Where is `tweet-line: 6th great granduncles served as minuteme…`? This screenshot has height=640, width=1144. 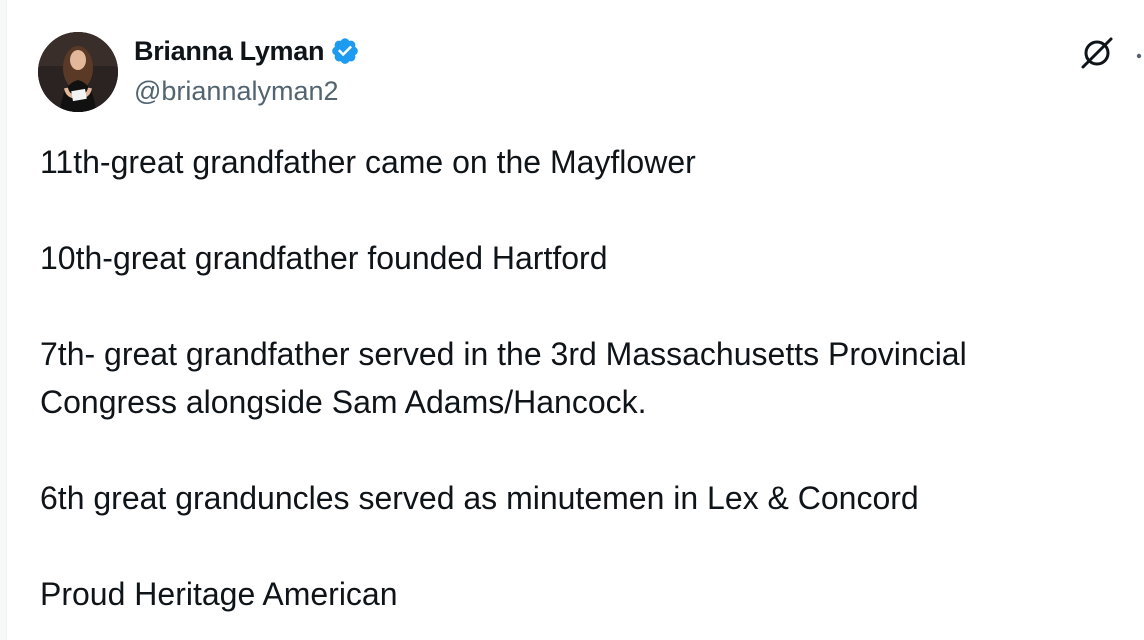
tweet-line: 6th great granduncles served as minuteme… is located at coordinates (479, 498).